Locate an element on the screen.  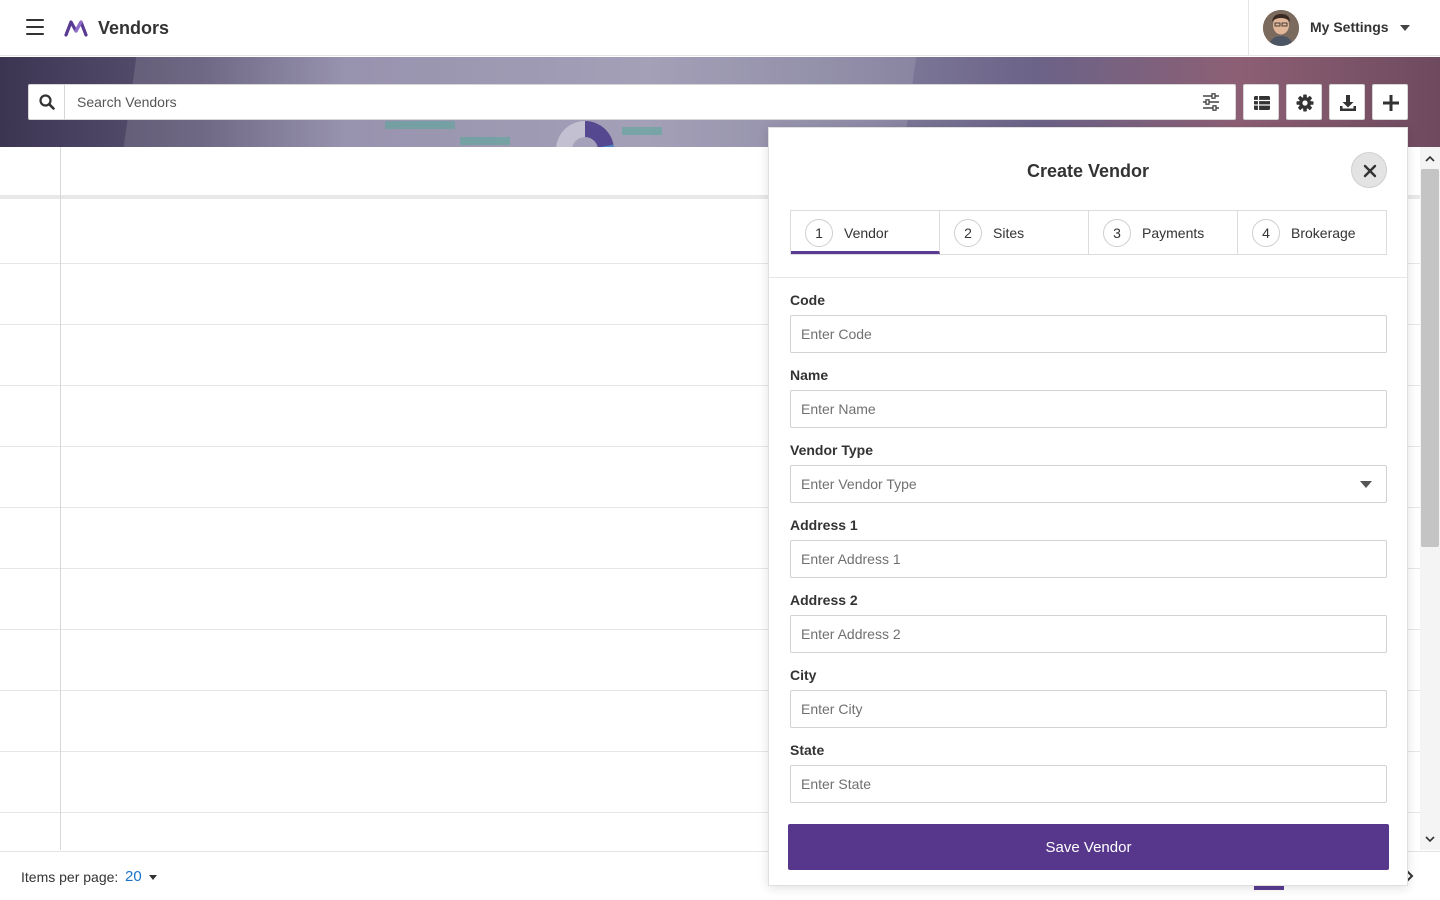
name-label: Name is located at coordinates (809, 375).